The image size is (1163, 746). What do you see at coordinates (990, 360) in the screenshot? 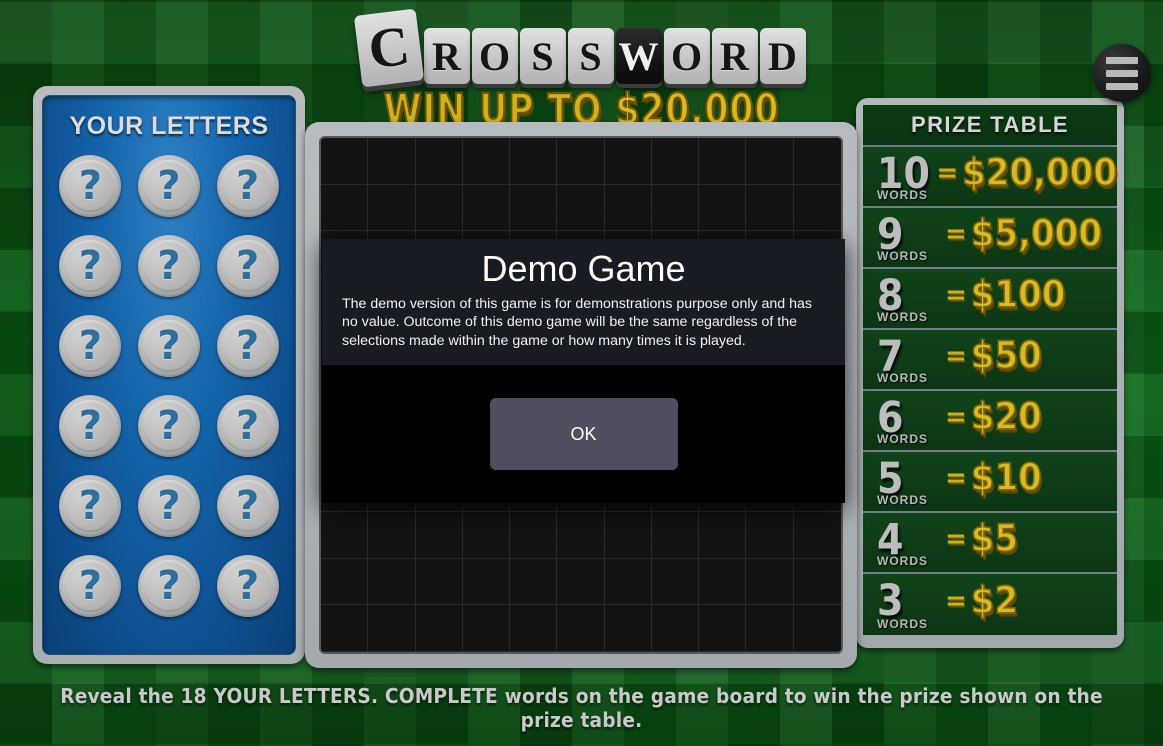
I see `prize-table-row: 7 WORDS = $50` at bounding box center [990, 360].